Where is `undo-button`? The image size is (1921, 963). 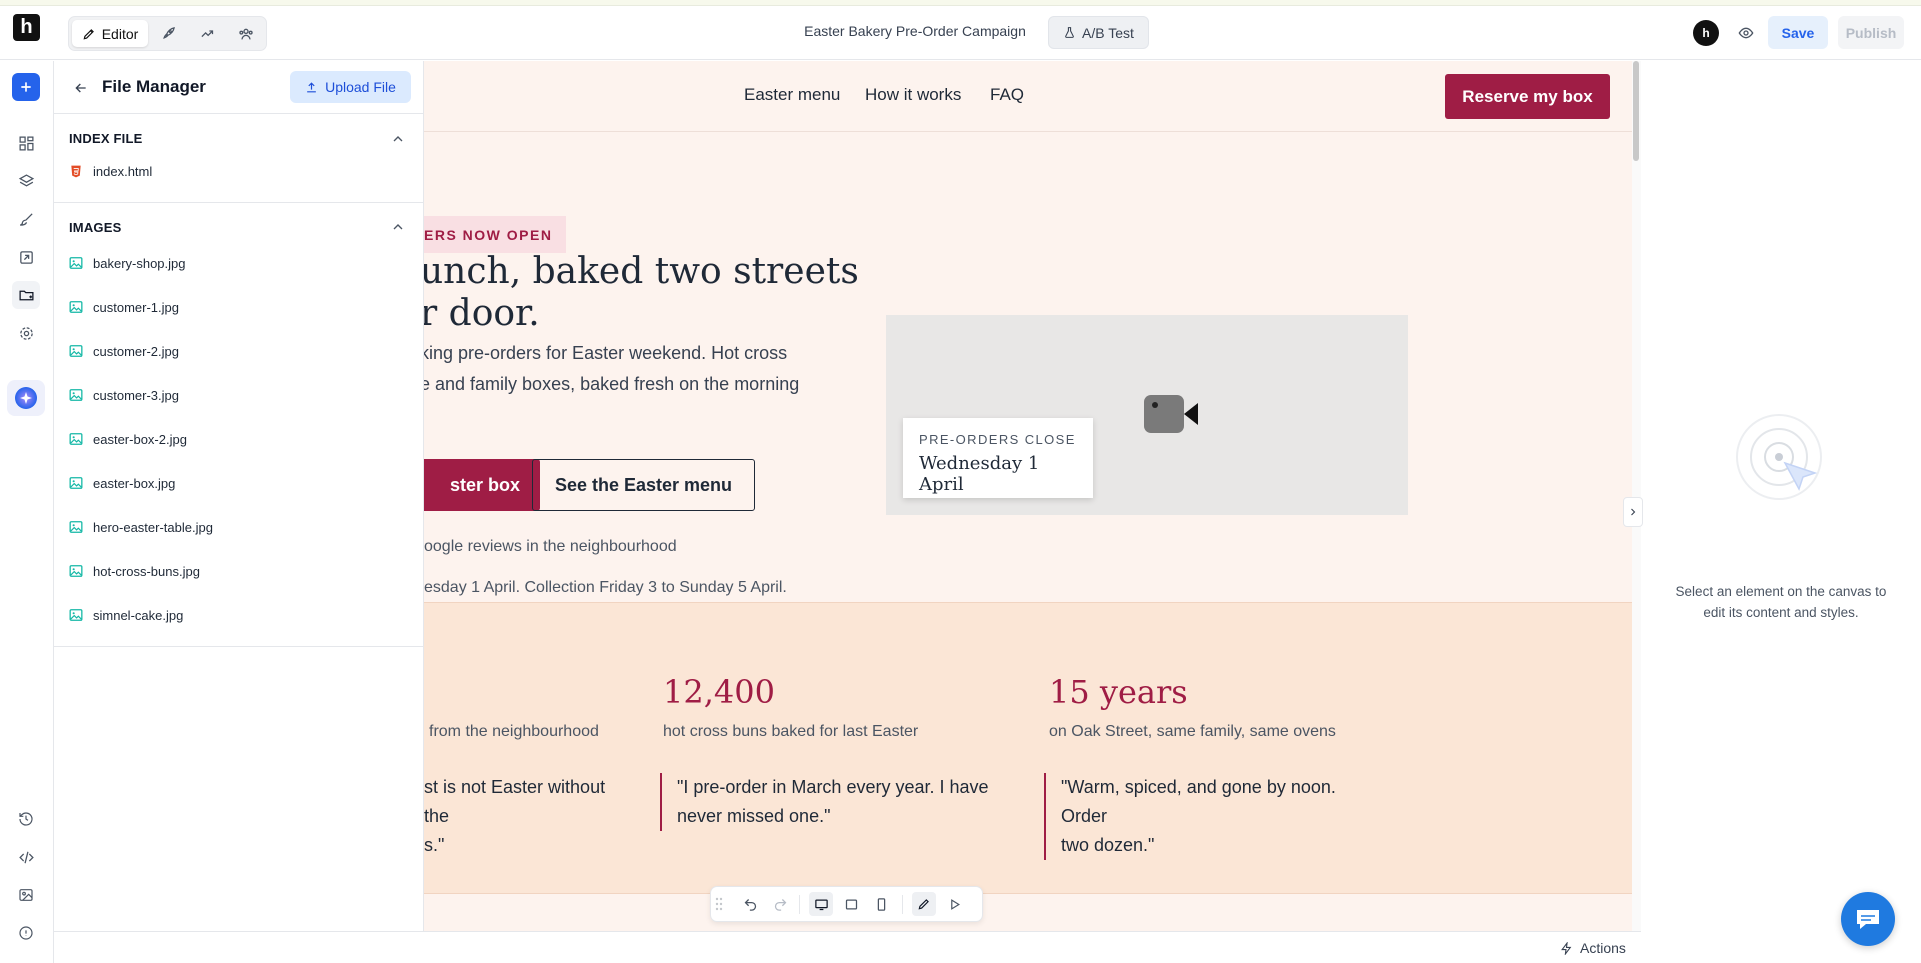
undo-button is located at coordinates (750, 904).